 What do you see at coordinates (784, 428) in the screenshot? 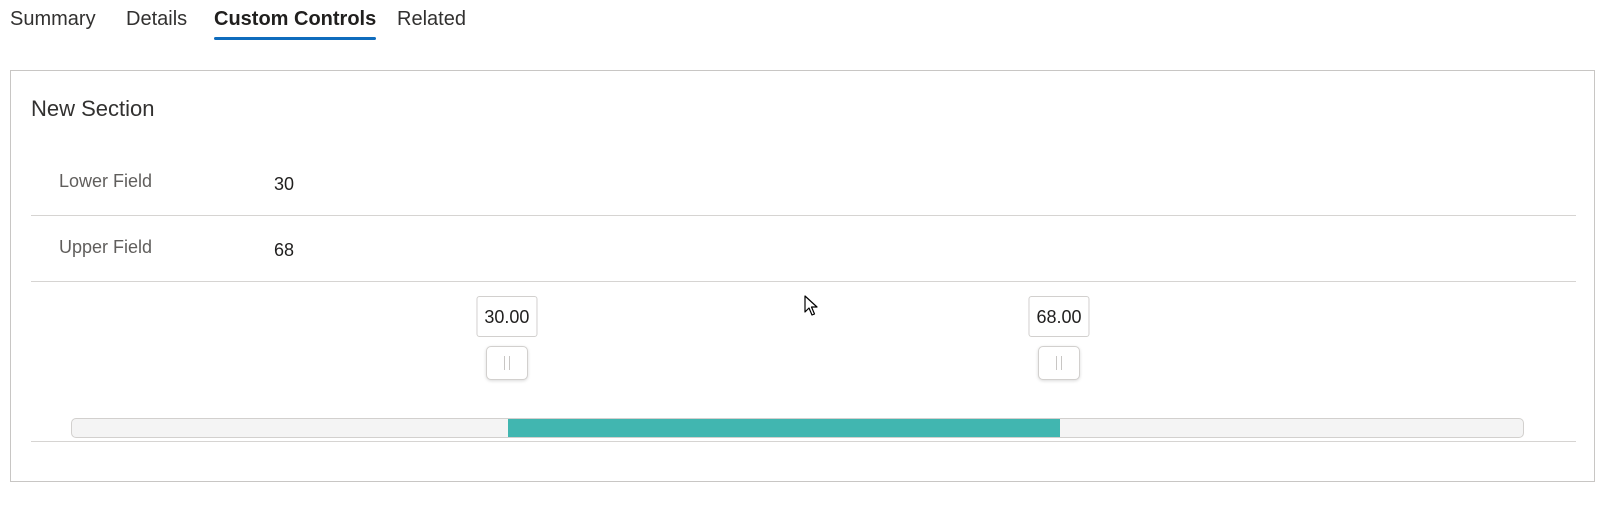
I see `slider-range-fill` at bounding box center [784, 428].